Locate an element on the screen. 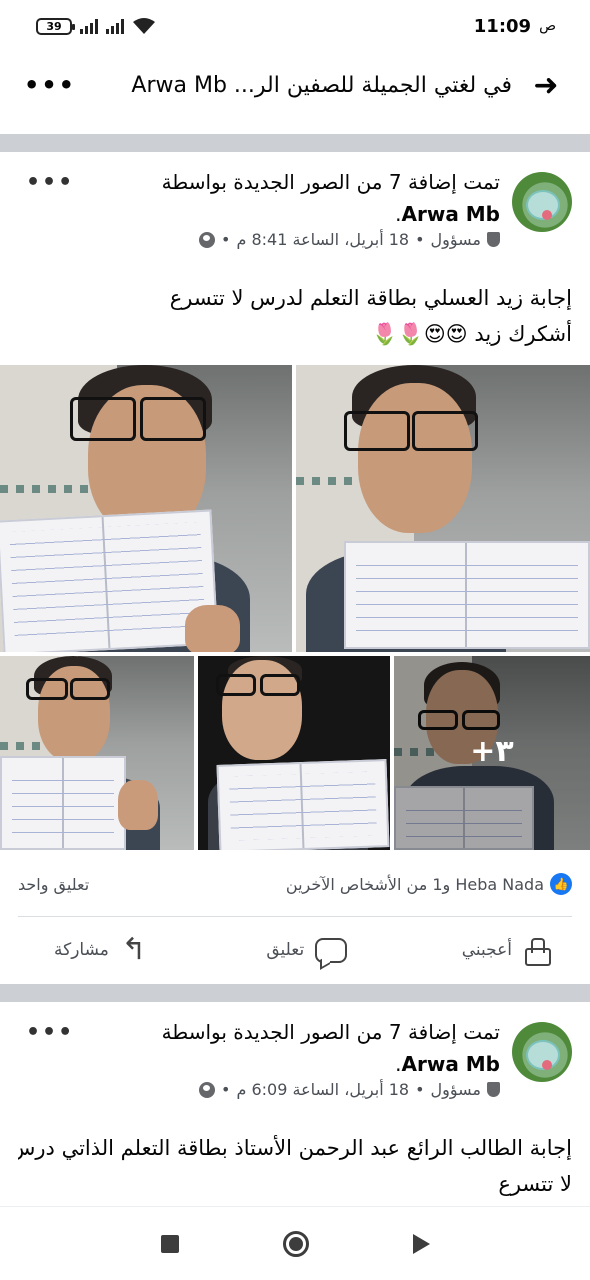  like-button: أعجبني is located at coordinates (506, 950).